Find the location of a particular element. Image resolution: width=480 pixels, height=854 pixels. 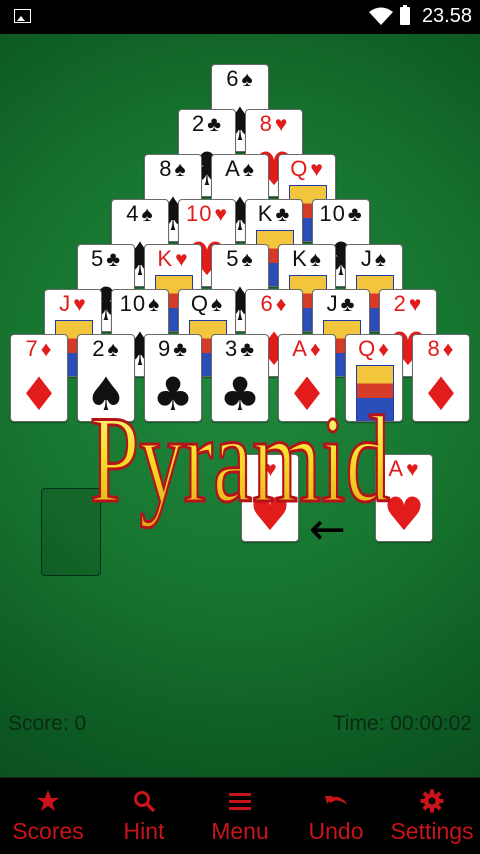

card-index: 5♣ is located at coordinates (106, 259).